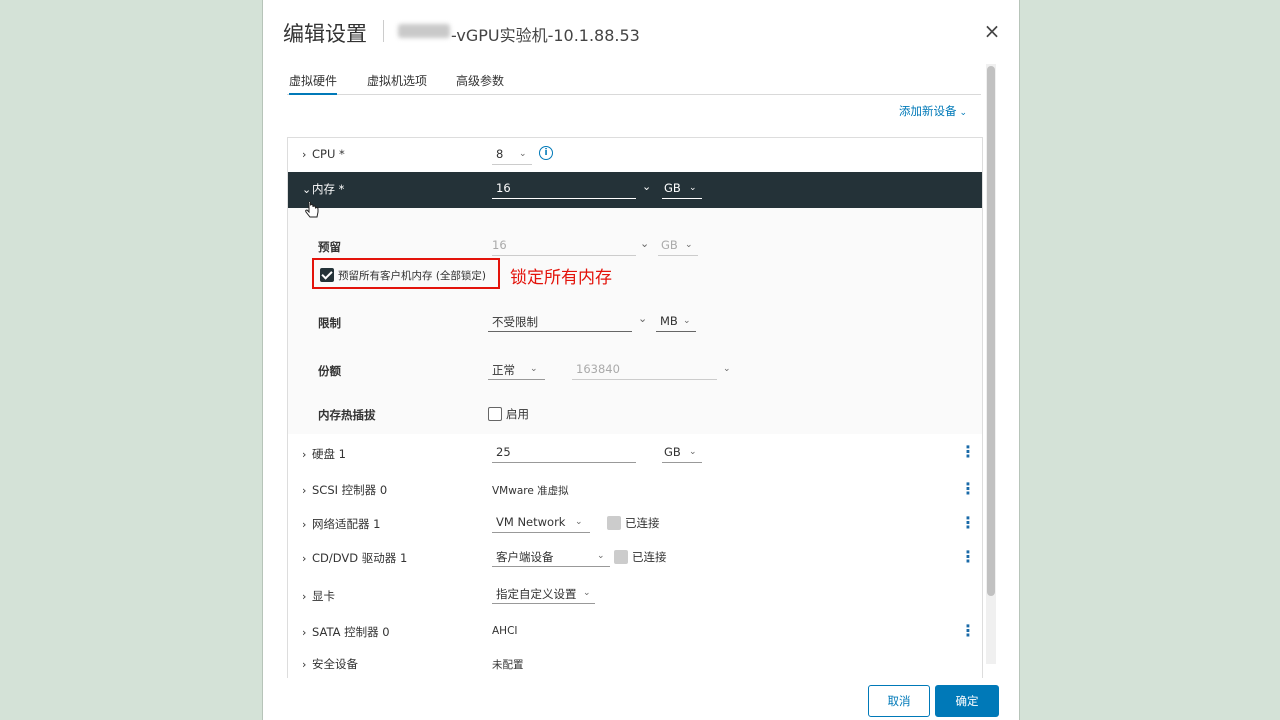  Describe the element at coordinates (517, 414) in the screenshot. I see `hotplug-checkbox-label: 启用` at that location.